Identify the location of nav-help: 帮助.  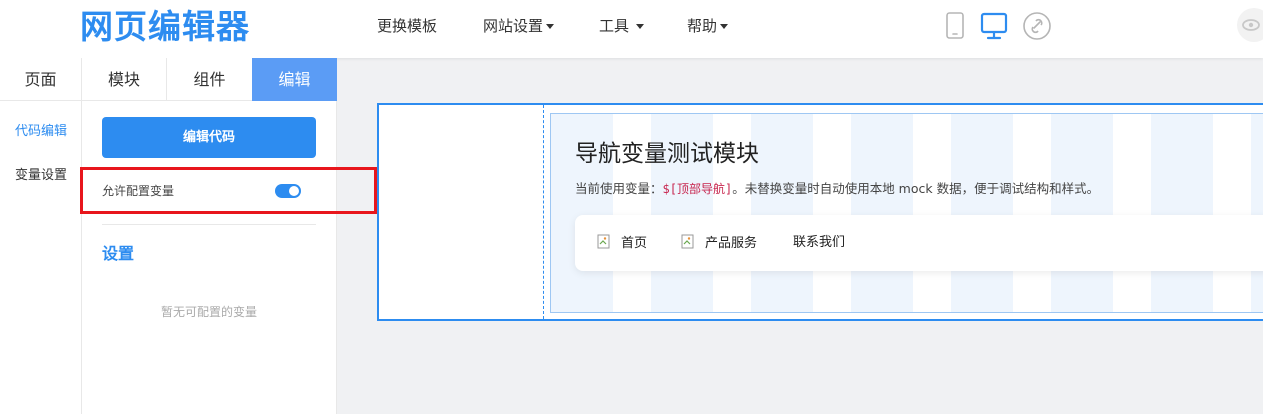
(708, 26).